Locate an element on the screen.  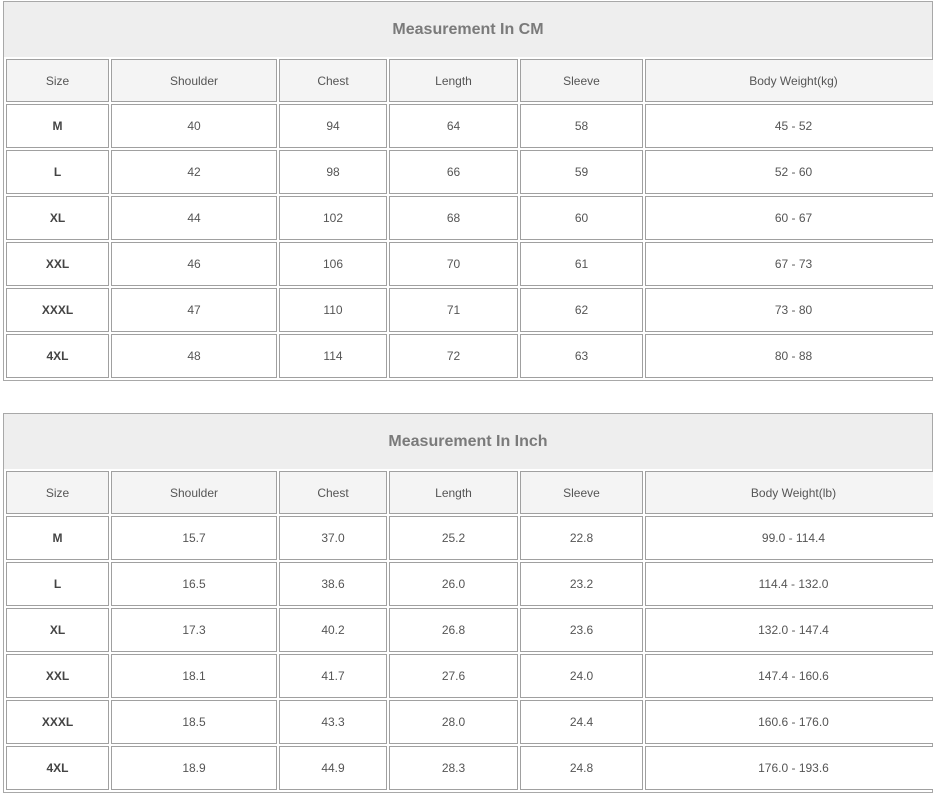
body-weight-cell: 45 - 52 is located at coordinates (789, 126).